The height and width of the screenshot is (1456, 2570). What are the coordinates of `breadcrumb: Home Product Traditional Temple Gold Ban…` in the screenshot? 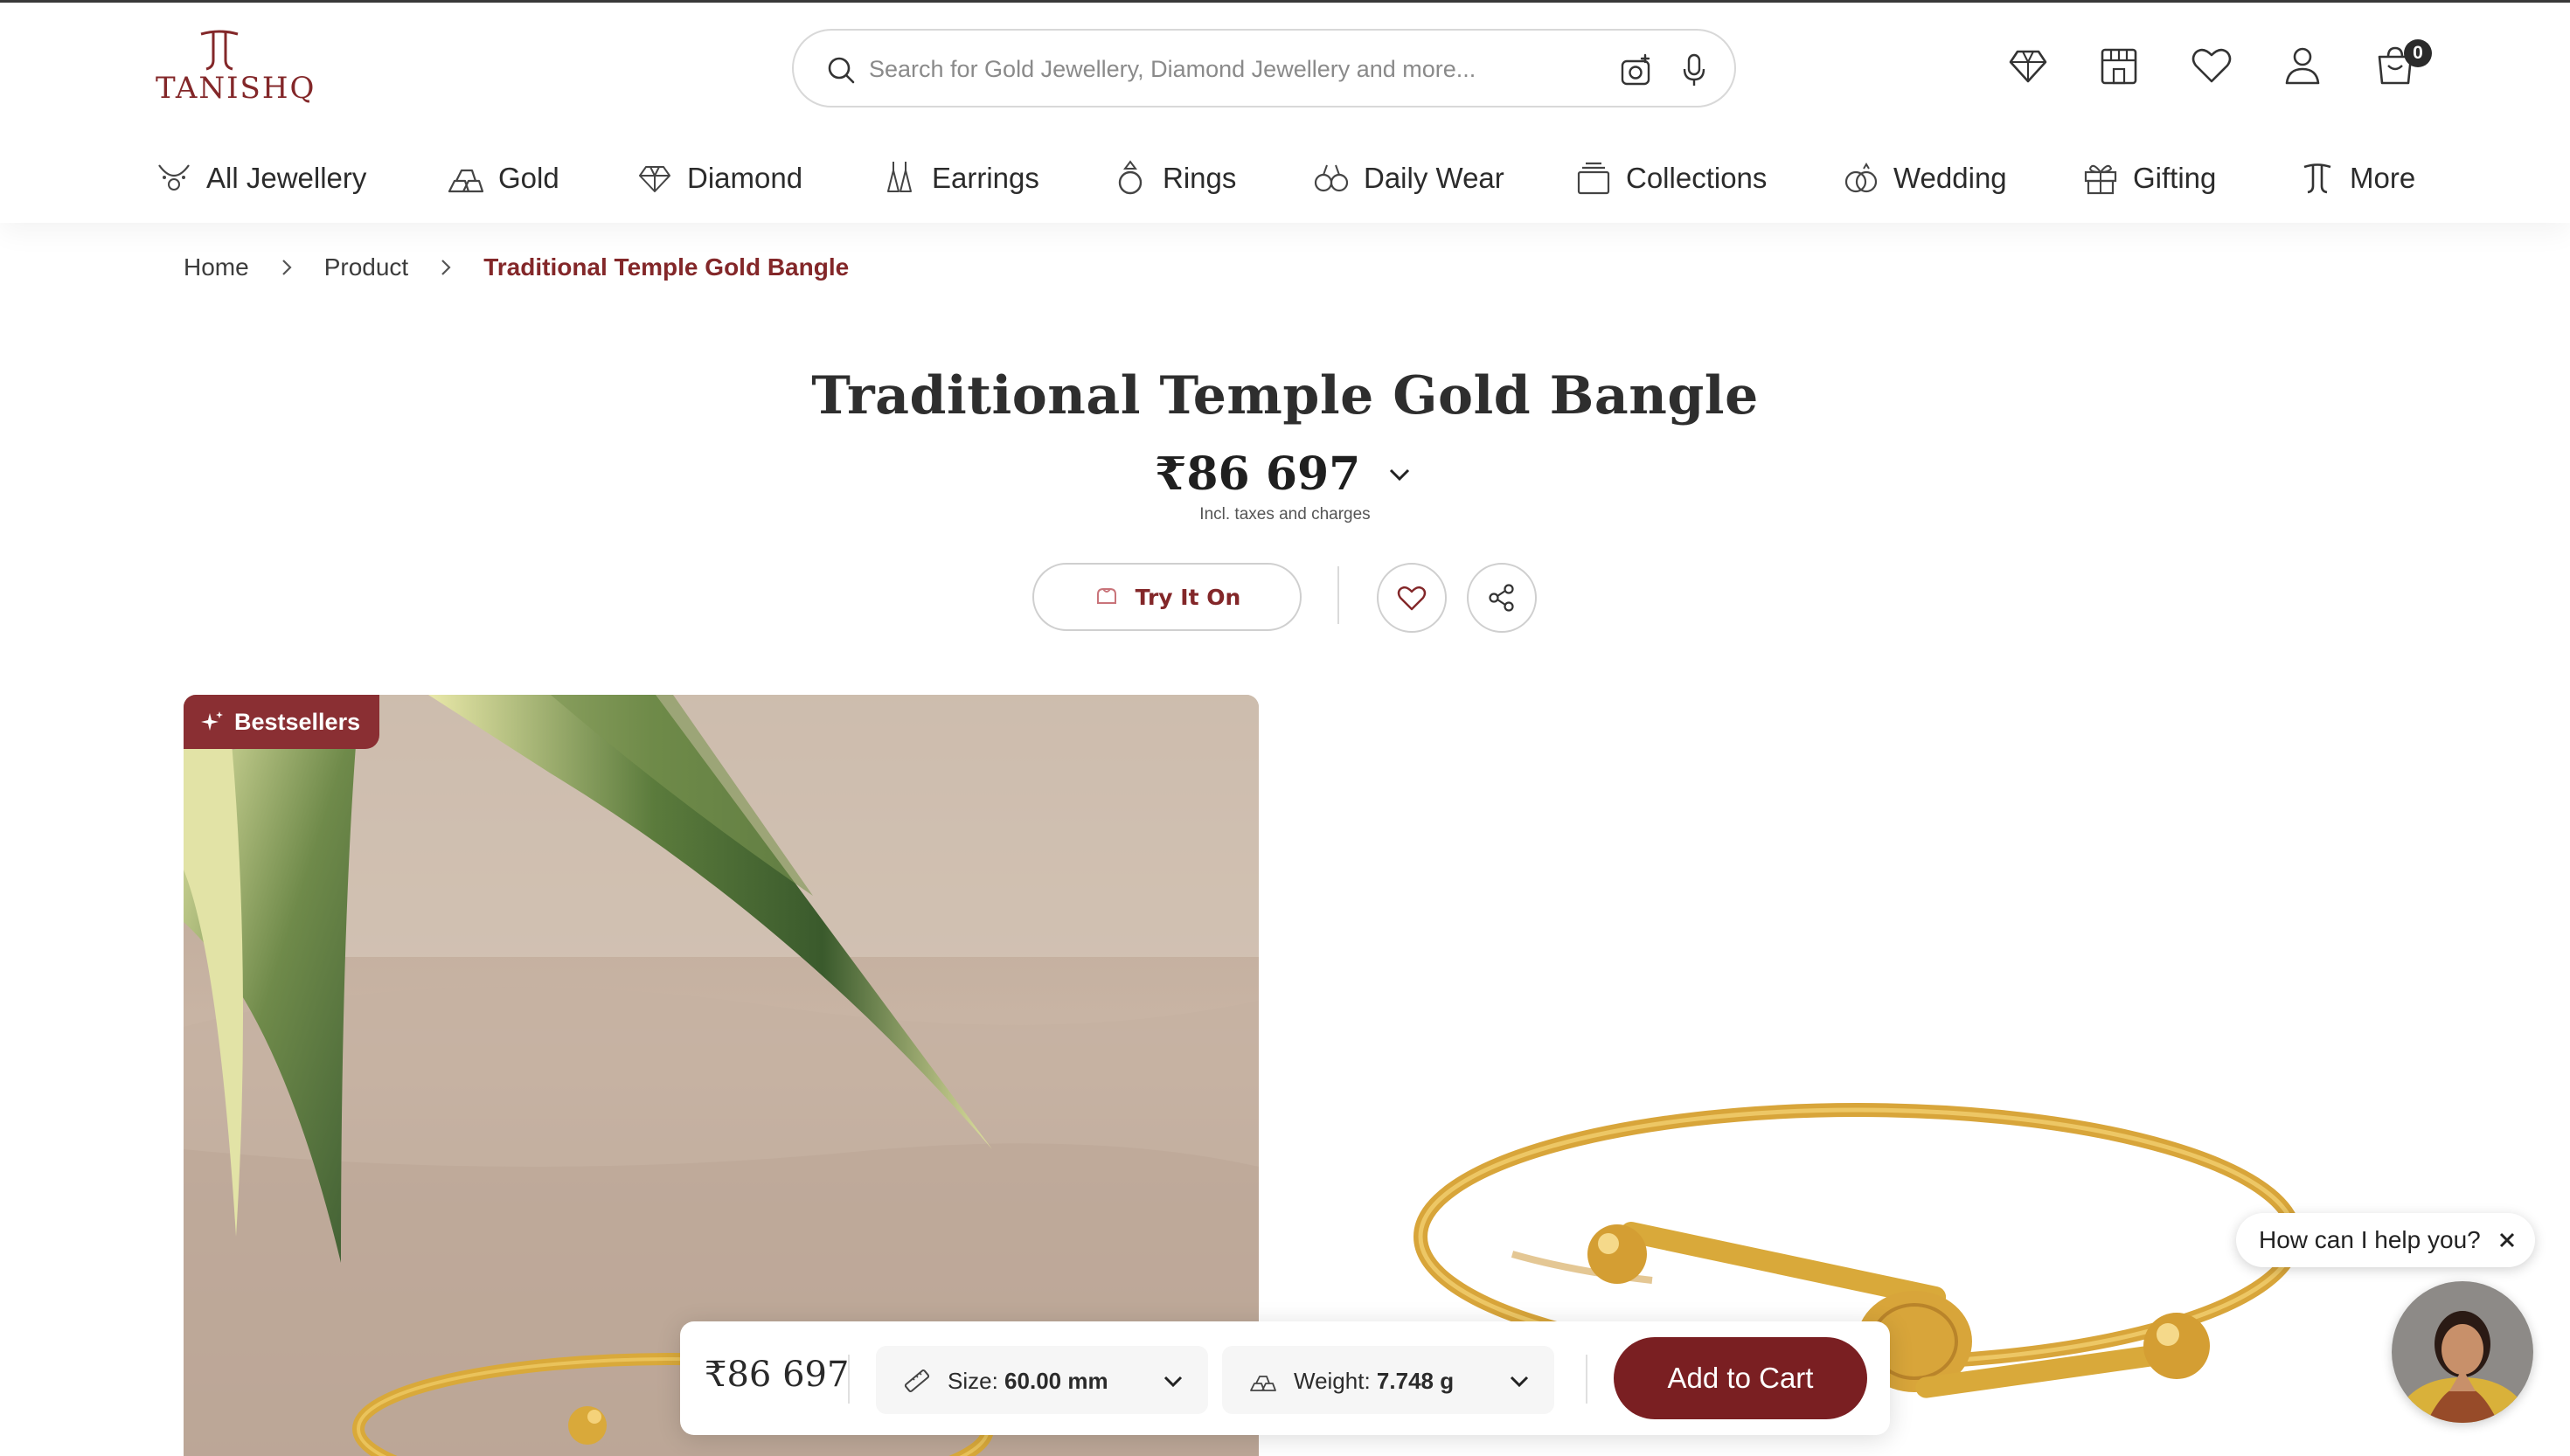 It's located at (516, 267).